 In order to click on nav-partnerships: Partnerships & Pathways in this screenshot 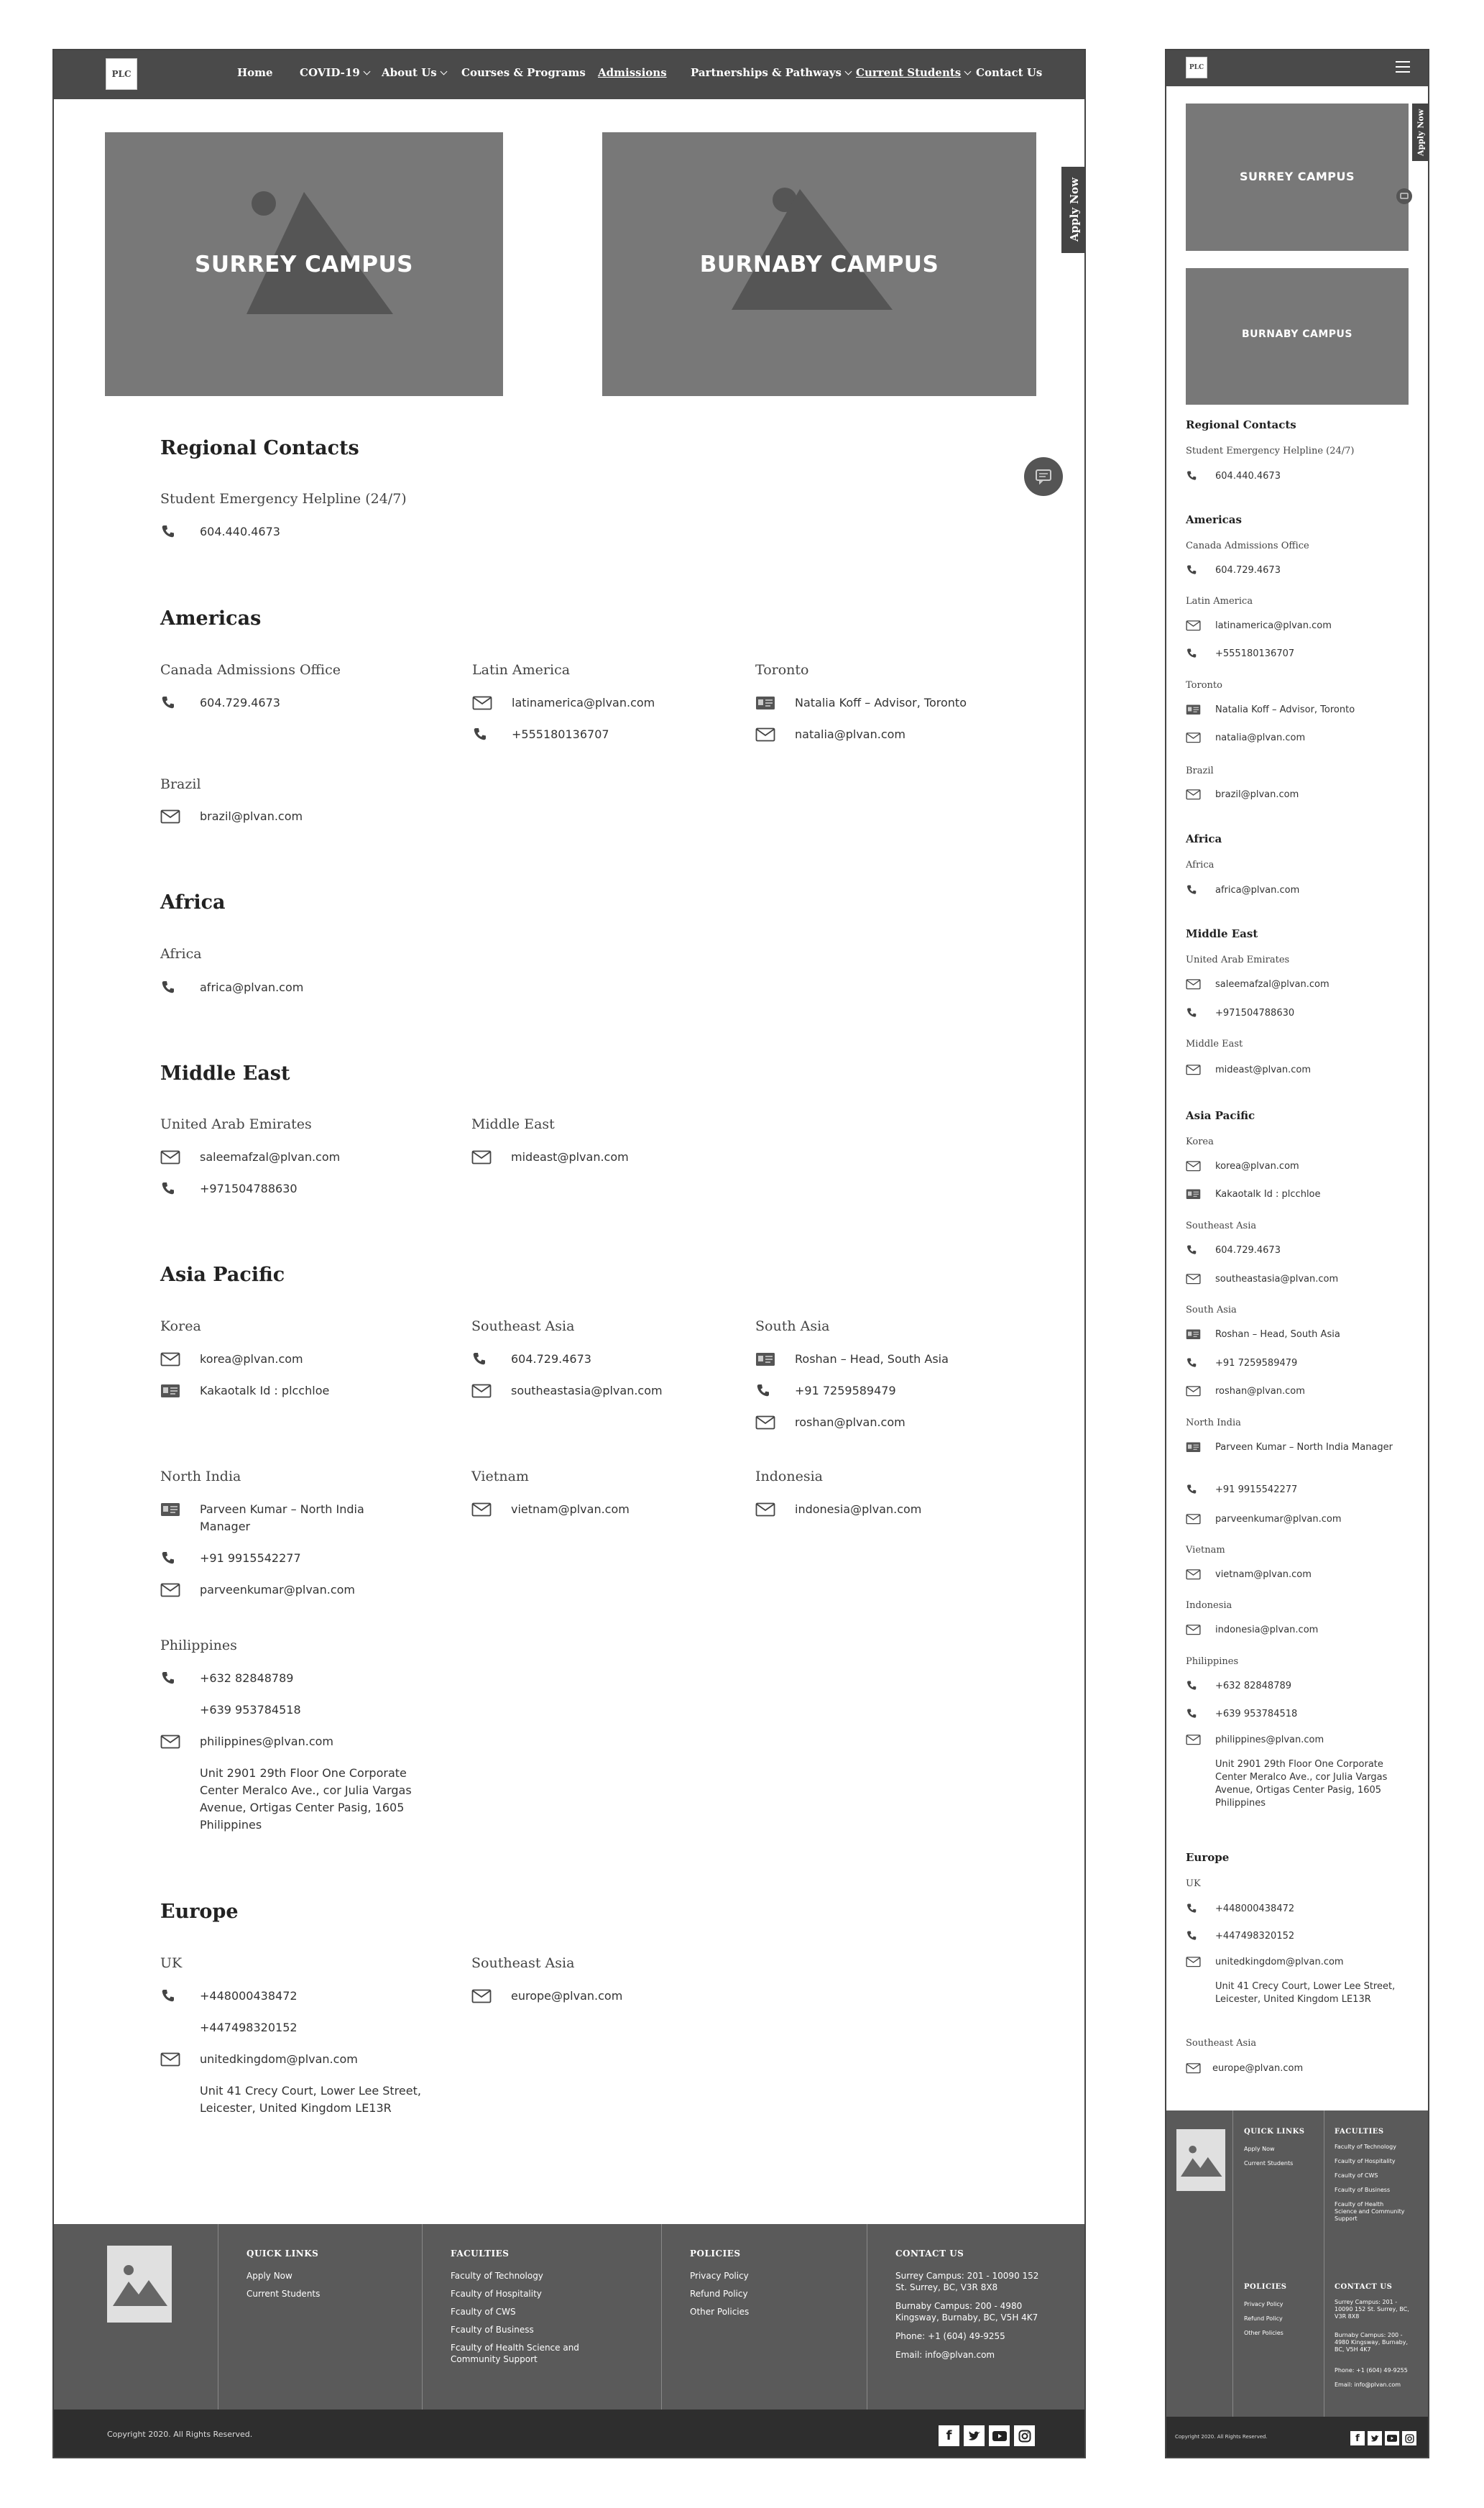, I will do `click(771, 72)`.